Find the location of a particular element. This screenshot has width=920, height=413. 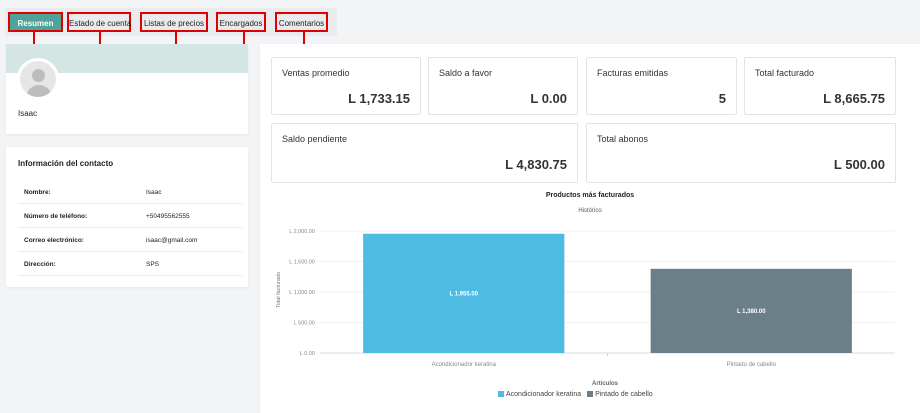

contact-title: Información del contacto is located at coordinates (66, 163).